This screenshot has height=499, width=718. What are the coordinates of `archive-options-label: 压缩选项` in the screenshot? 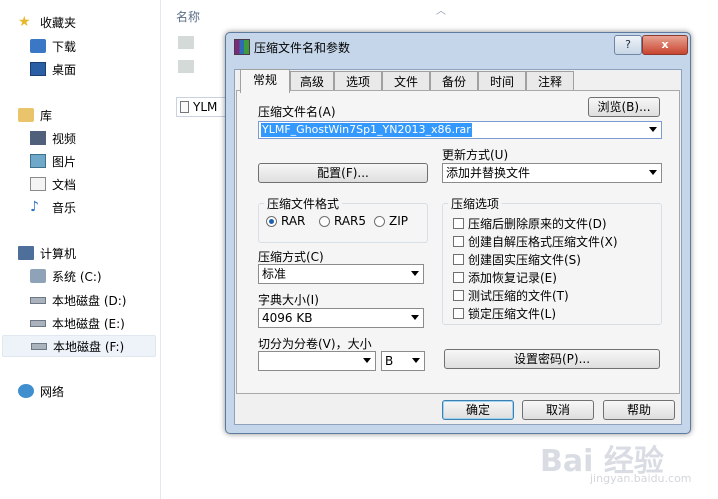 It's located at (475, 203).